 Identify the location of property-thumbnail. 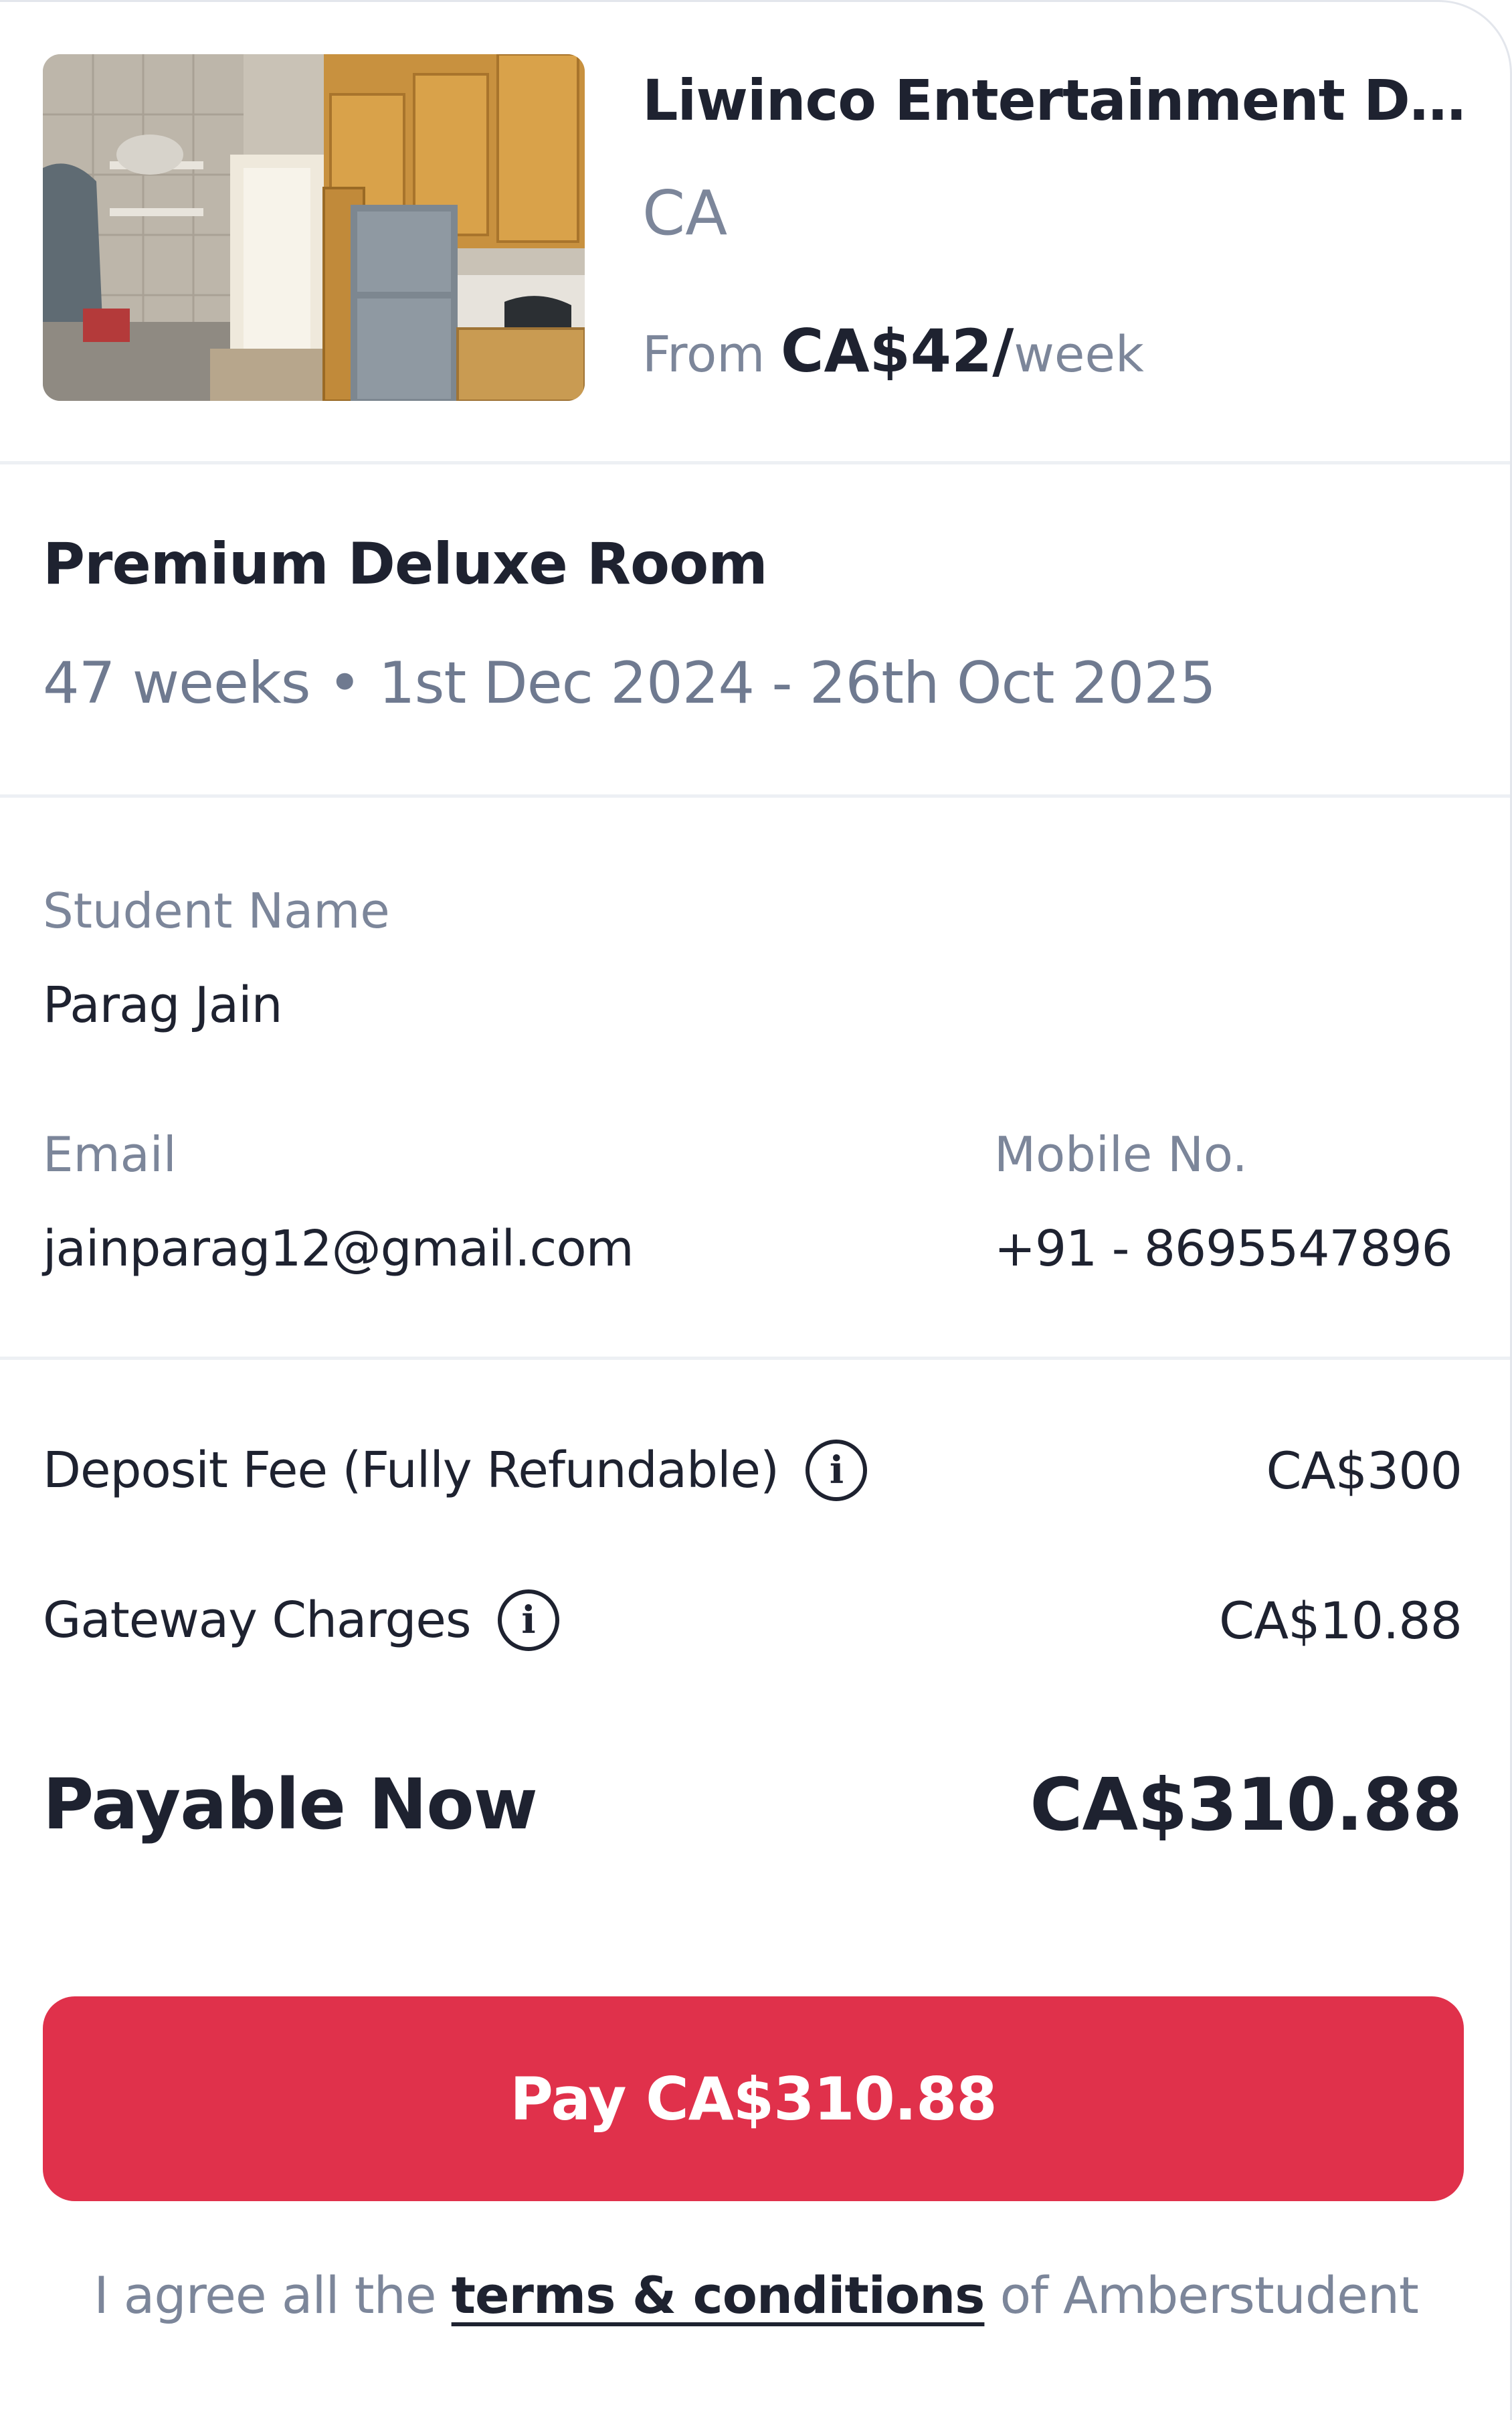
(314, 227).